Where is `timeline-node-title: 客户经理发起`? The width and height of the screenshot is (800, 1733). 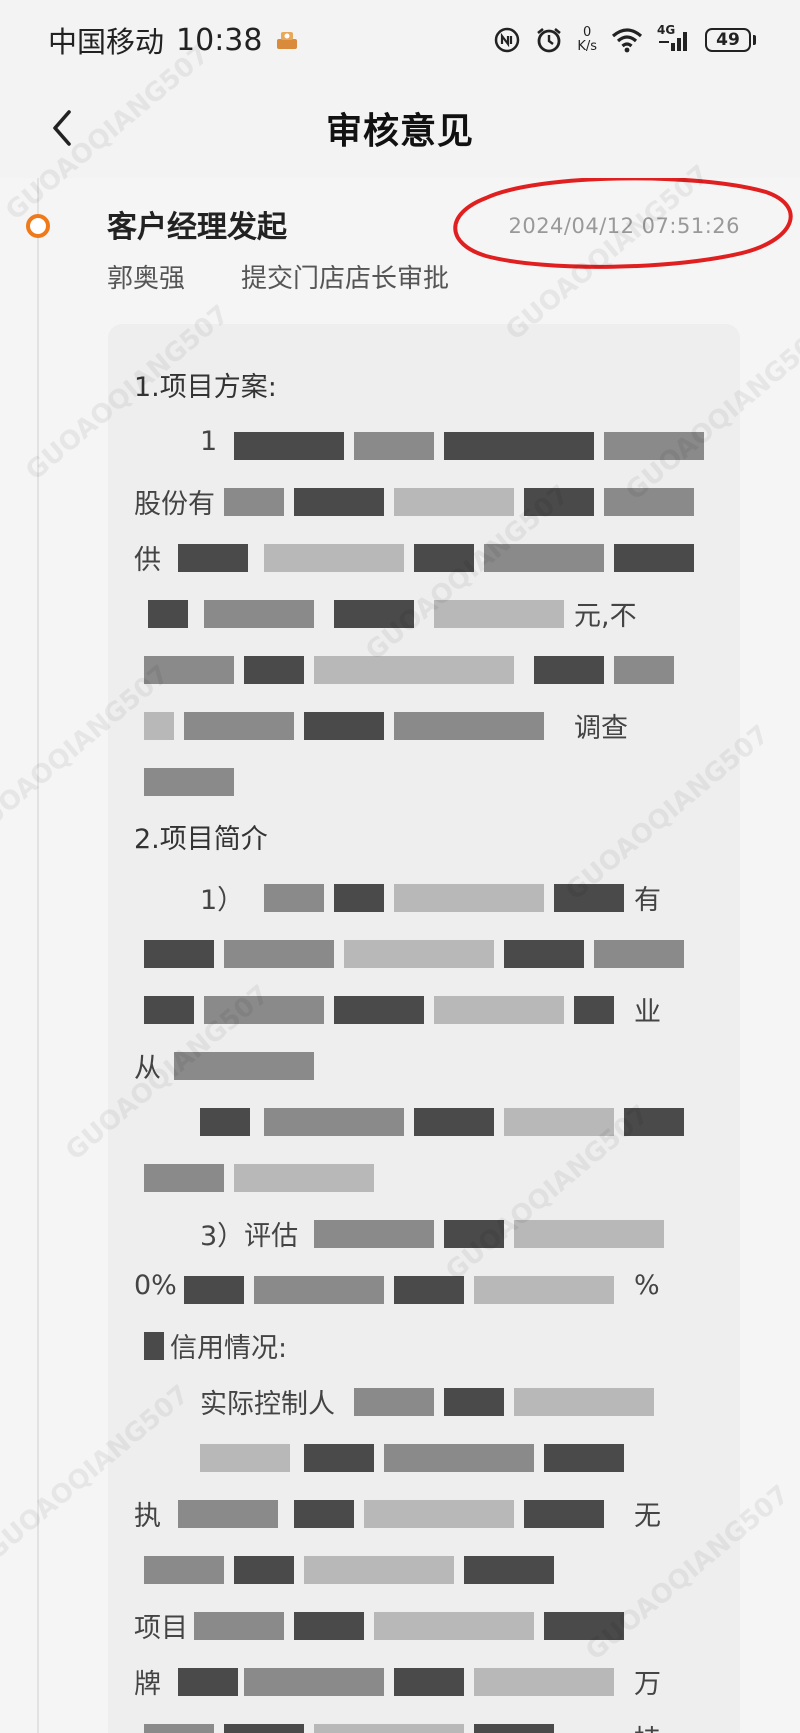 timeline-node-title: 客户经理发起 is located at coordinates (197, 227).